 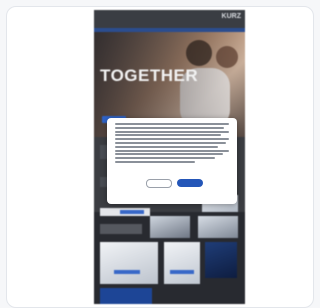 What do you see at coordinates (159, 183) in the screenshot?
I see `decline-cookies-button` at bounding box center [159, 183].